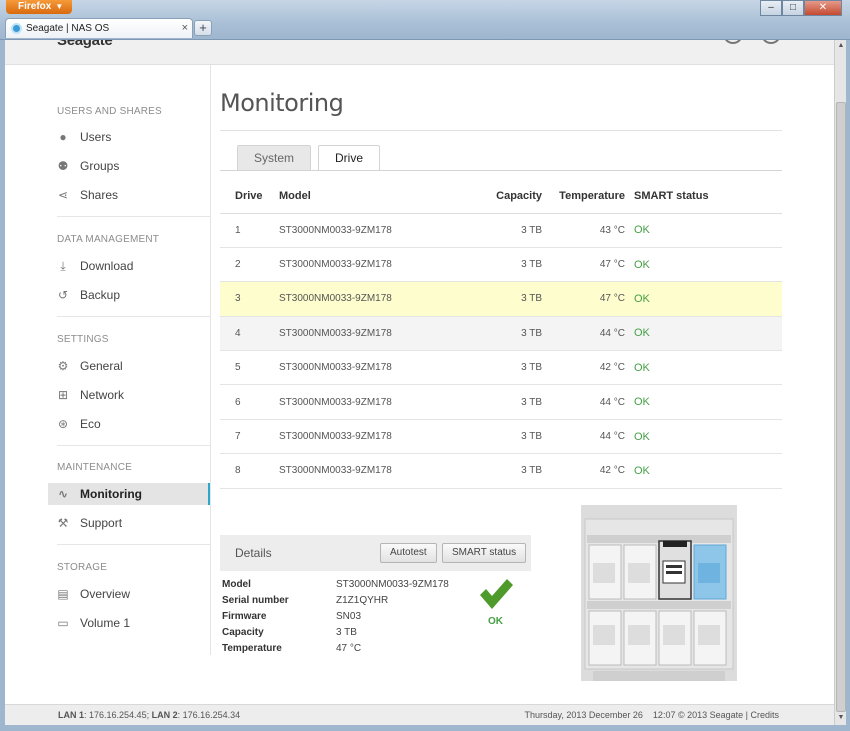  I want to click on table-row: 3 ST3000NM0033-9ZM178 3 TB 47 °C OK, so click(501, 299).